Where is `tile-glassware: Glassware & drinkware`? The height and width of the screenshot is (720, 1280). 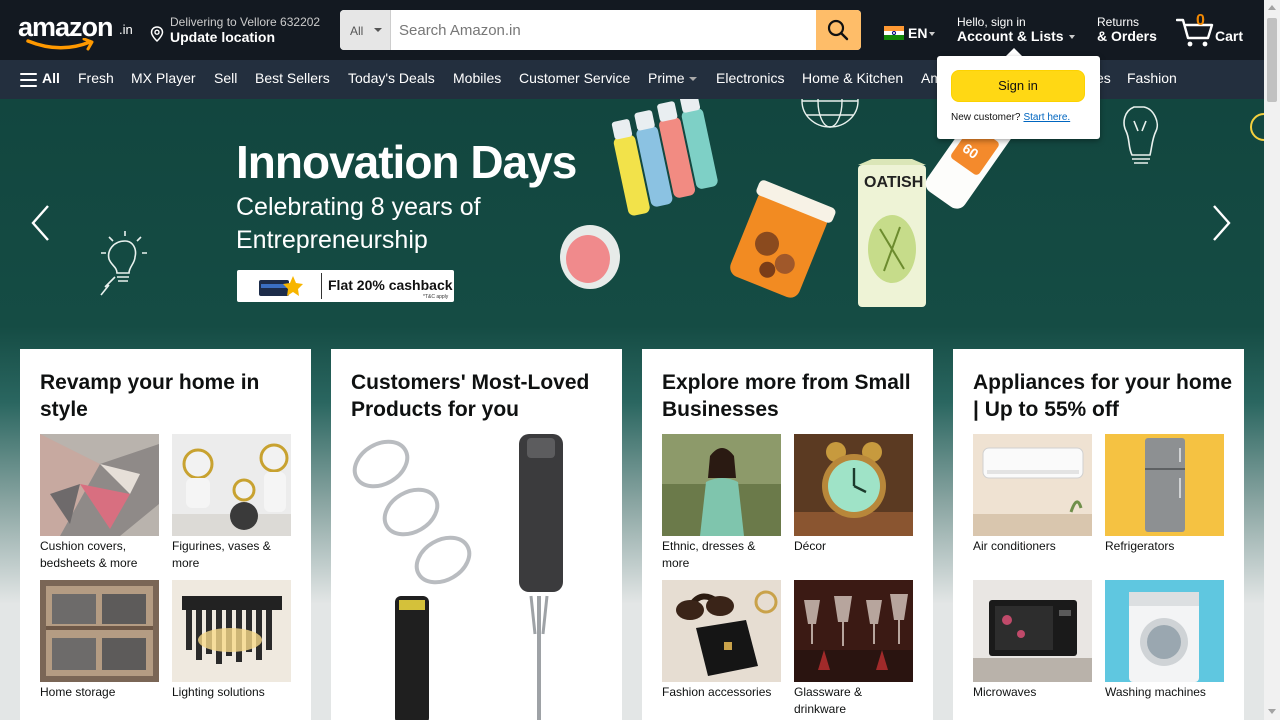
tile-glassware: Glassware & drinkware is located at coordinates (853, 649).